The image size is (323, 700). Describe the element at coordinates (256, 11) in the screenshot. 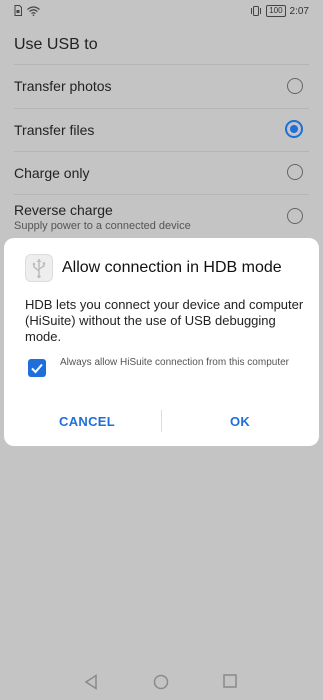

I see `vibrate-icon` at that location.